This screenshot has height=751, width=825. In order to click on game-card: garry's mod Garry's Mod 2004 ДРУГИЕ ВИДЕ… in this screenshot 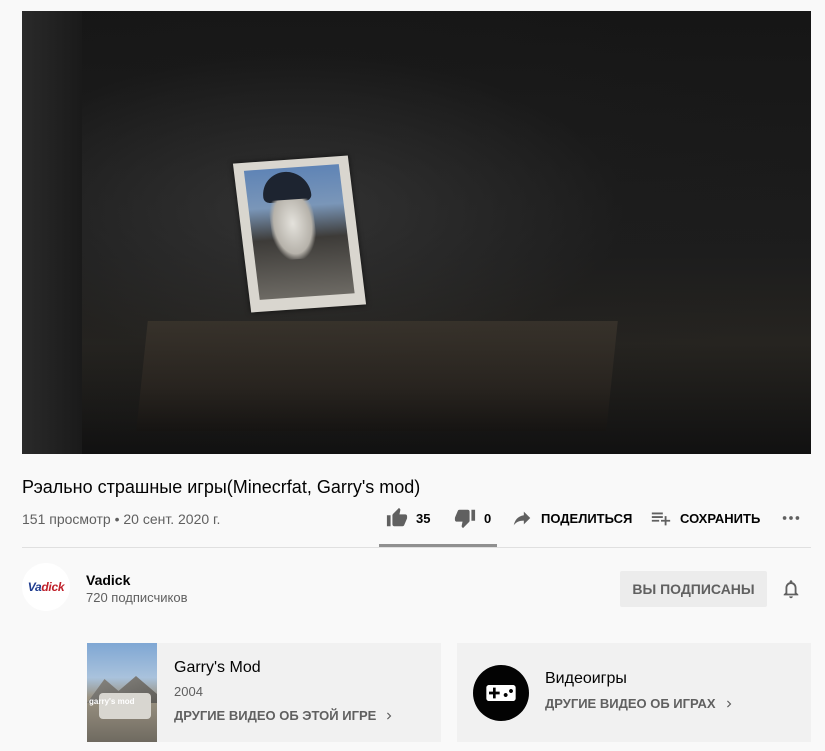, I will do `click(264, 692)`.